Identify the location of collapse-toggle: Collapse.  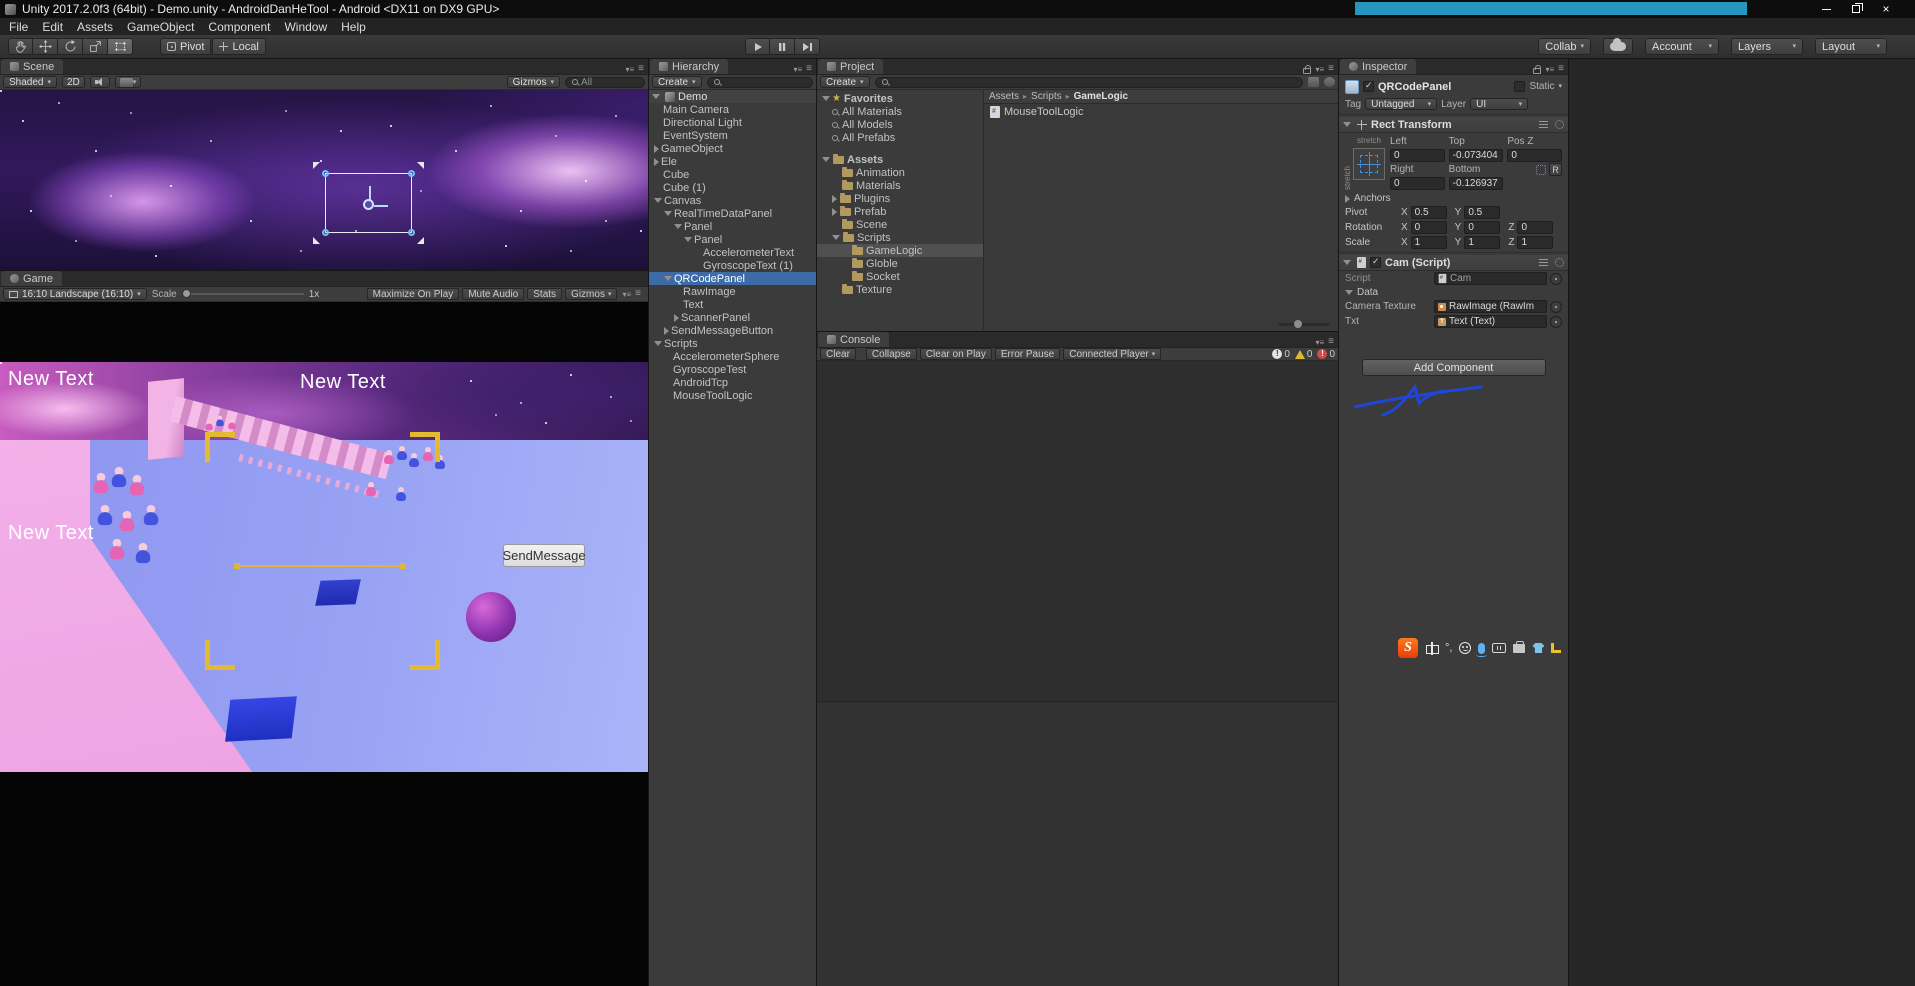
(891, 354).